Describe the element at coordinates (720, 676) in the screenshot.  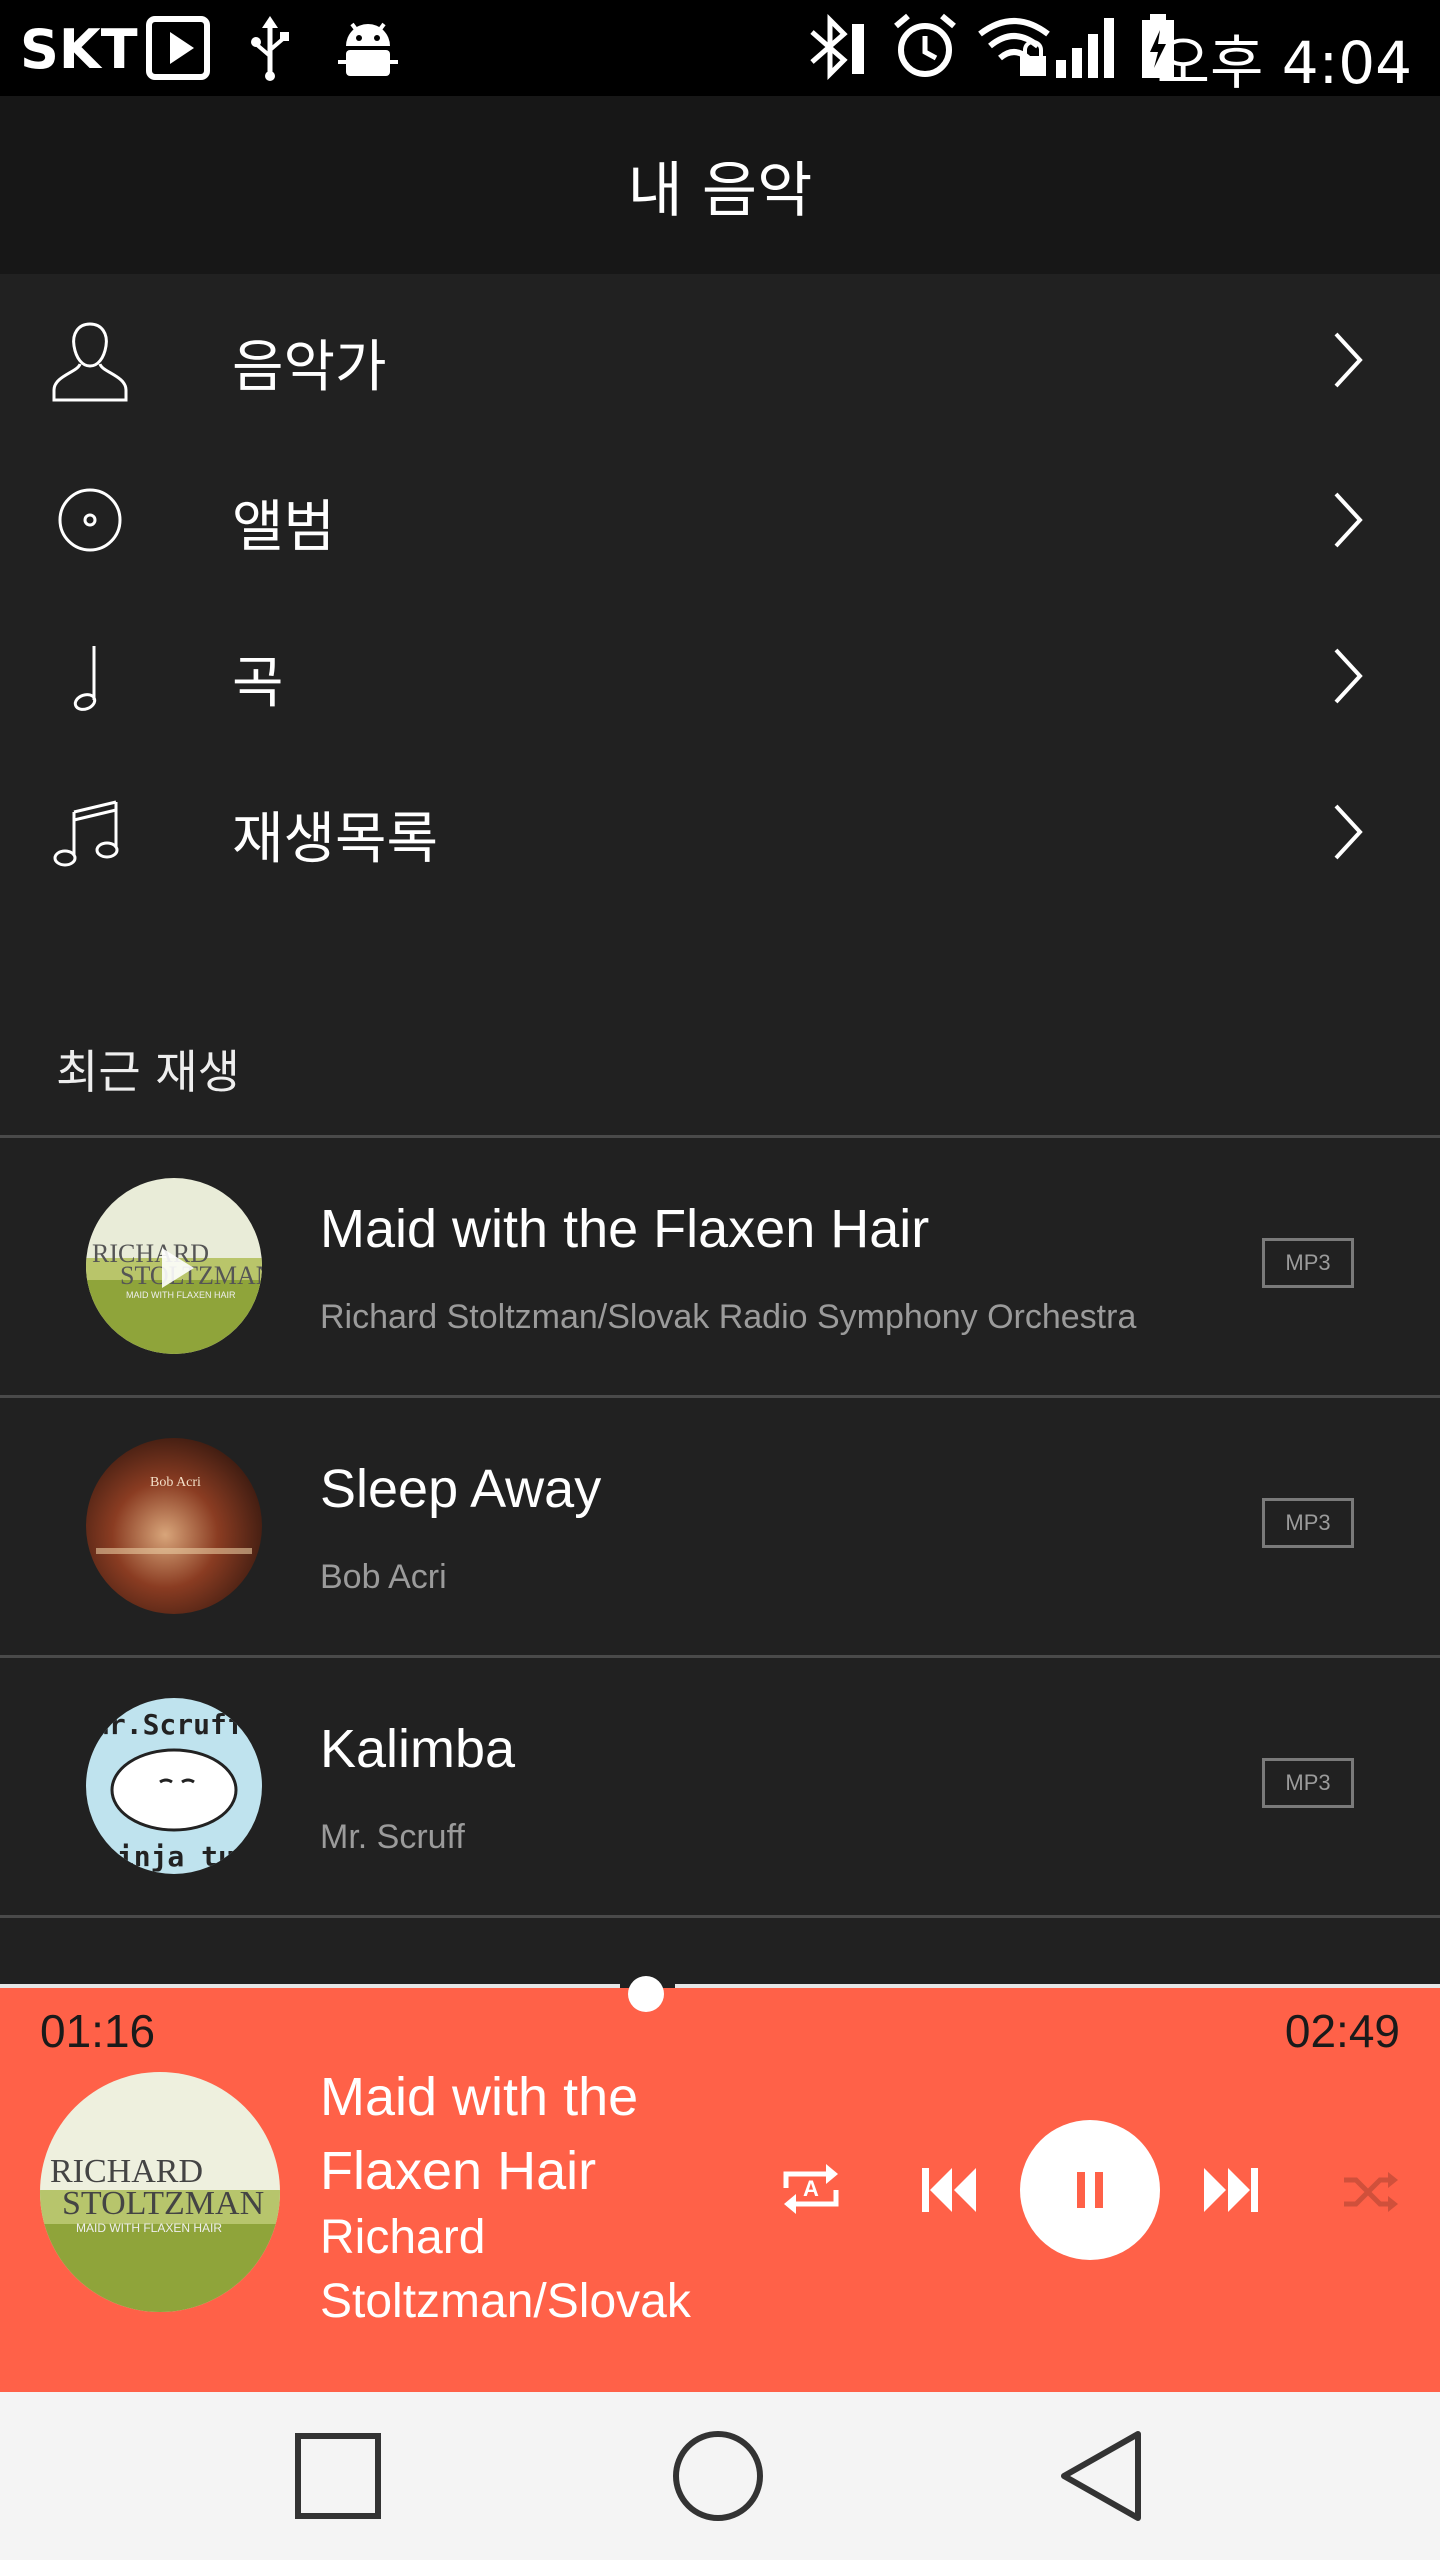
I see `menu-item-songs: 곡` at that location.